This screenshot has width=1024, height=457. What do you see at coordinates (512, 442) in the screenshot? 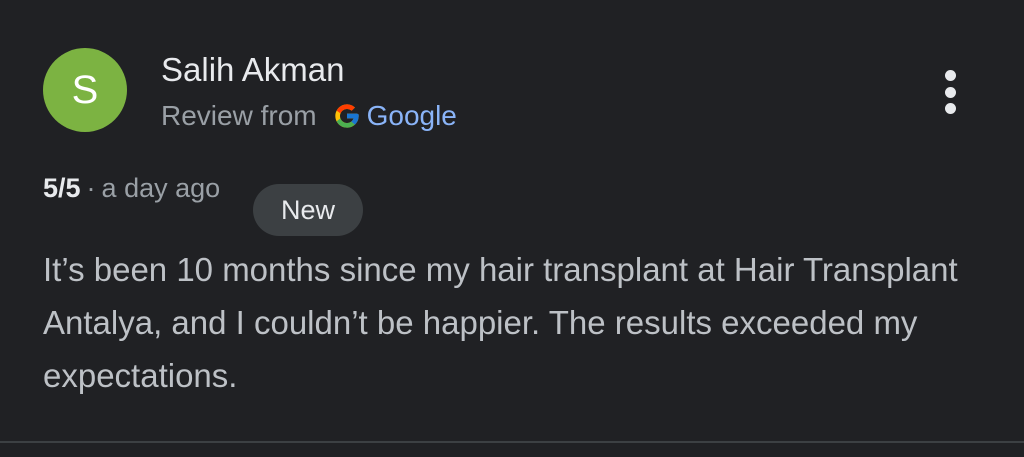
I see `divider` at bounding box center [512, 442].